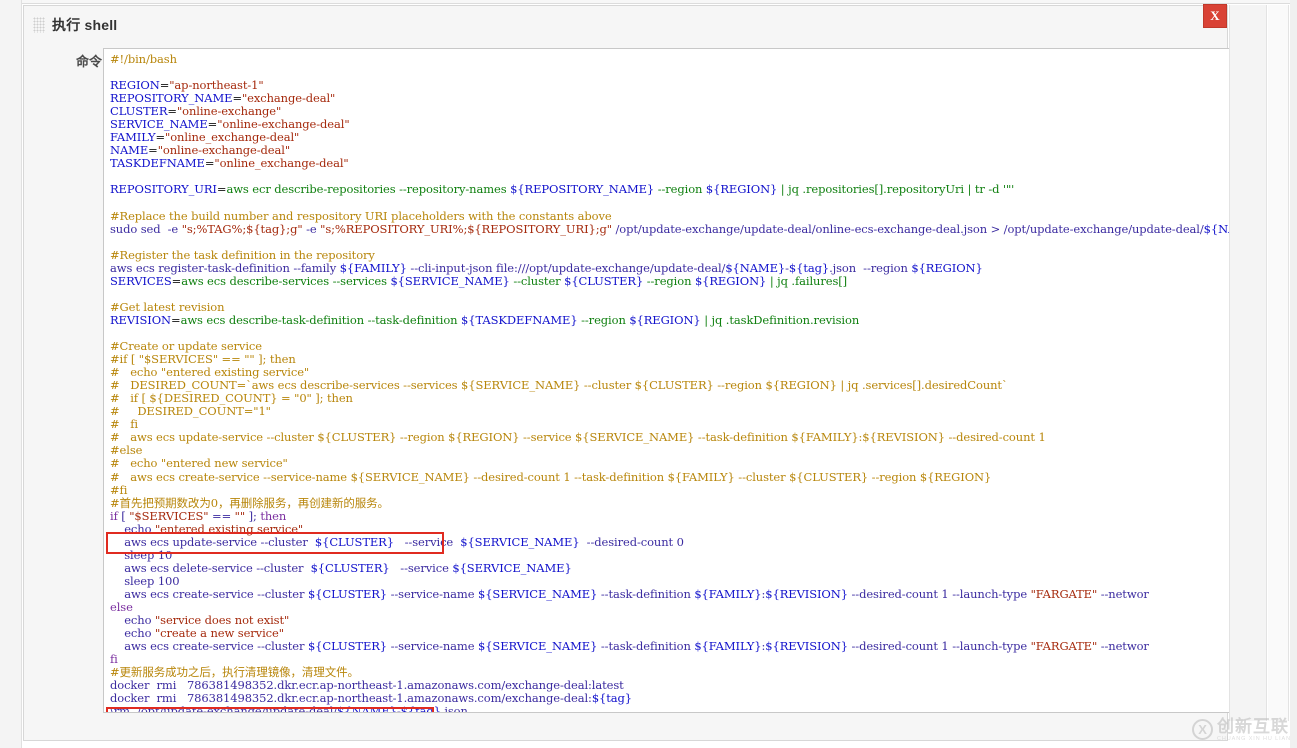 The height and width of the screenshot is (748, 1297). Describe the element at coordinates (1253, 726) in the screenshot. I see `watermark-cn: 创新互联` at that location.